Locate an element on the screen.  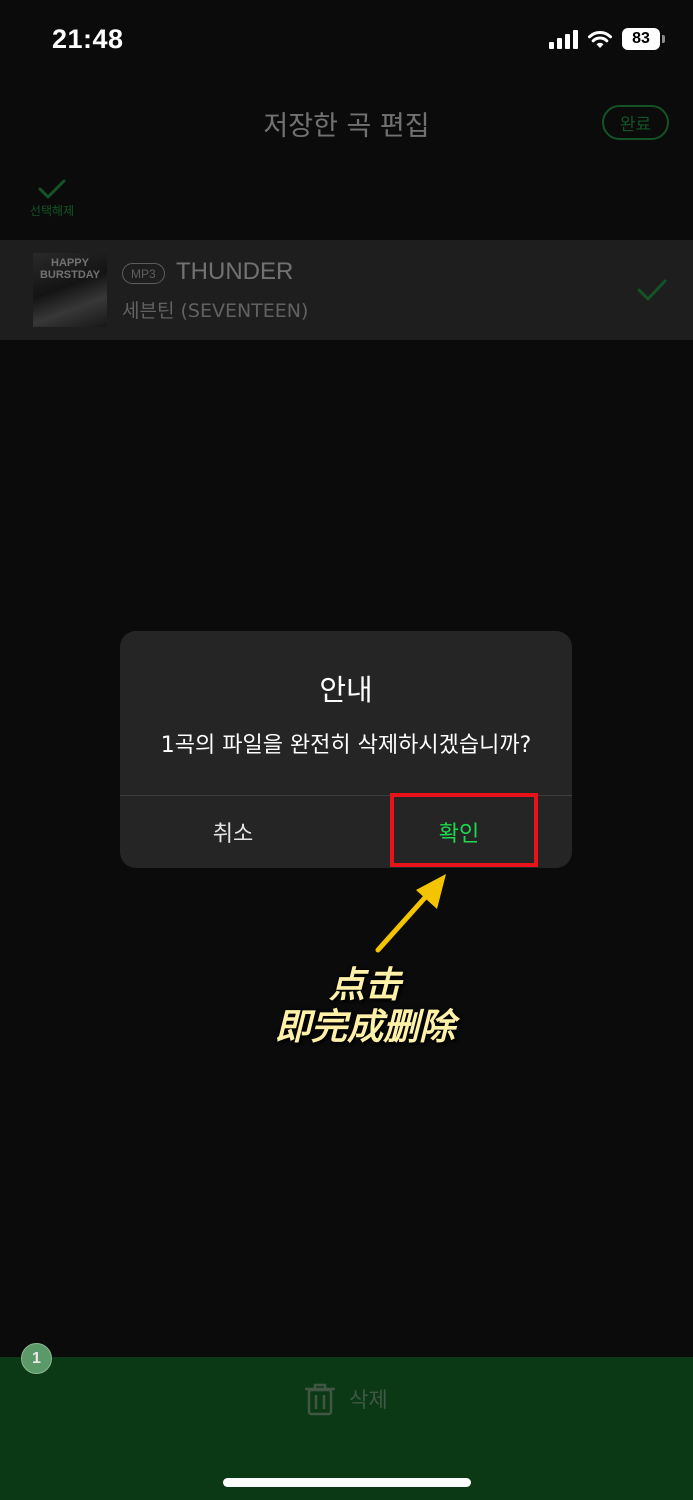
annotation-line-2: 即完成删除 is located at coordinates (364, 1027).